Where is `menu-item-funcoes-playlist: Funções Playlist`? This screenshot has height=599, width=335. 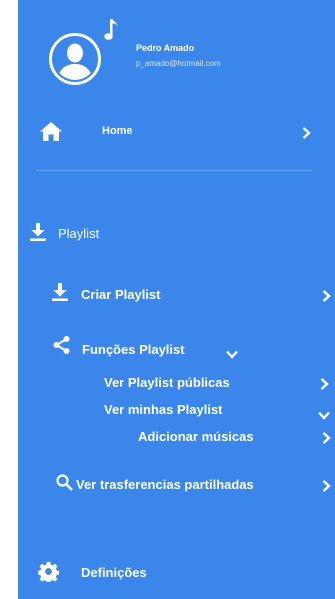
menu-item-funcoes-playlist: Funções Playlist is located at coordinates (176, 348).